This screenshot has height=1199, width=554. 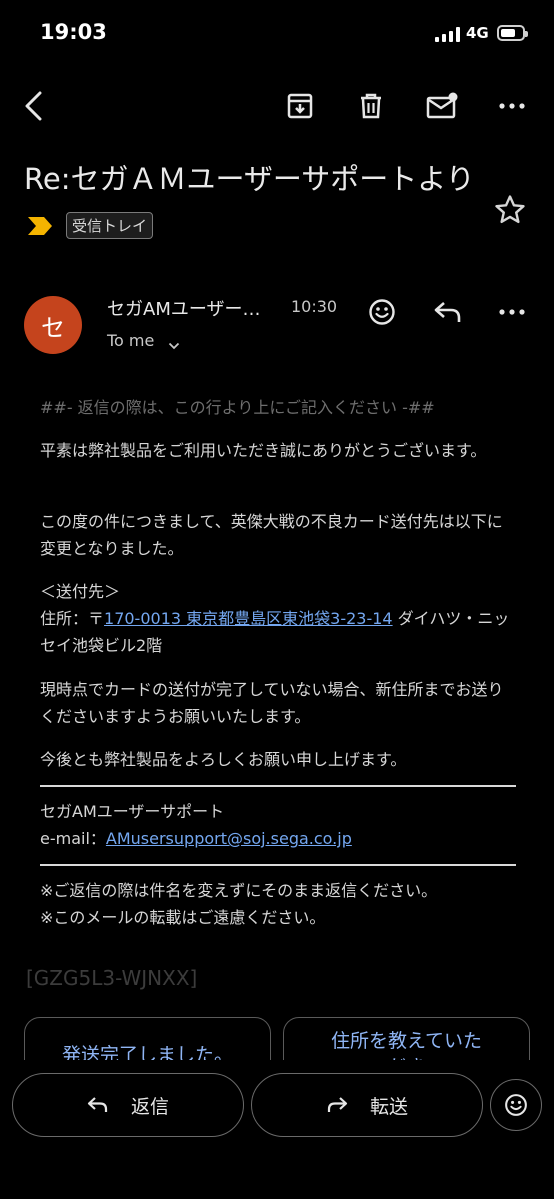 I want to click on delete-button, so click(x=371, y=106).